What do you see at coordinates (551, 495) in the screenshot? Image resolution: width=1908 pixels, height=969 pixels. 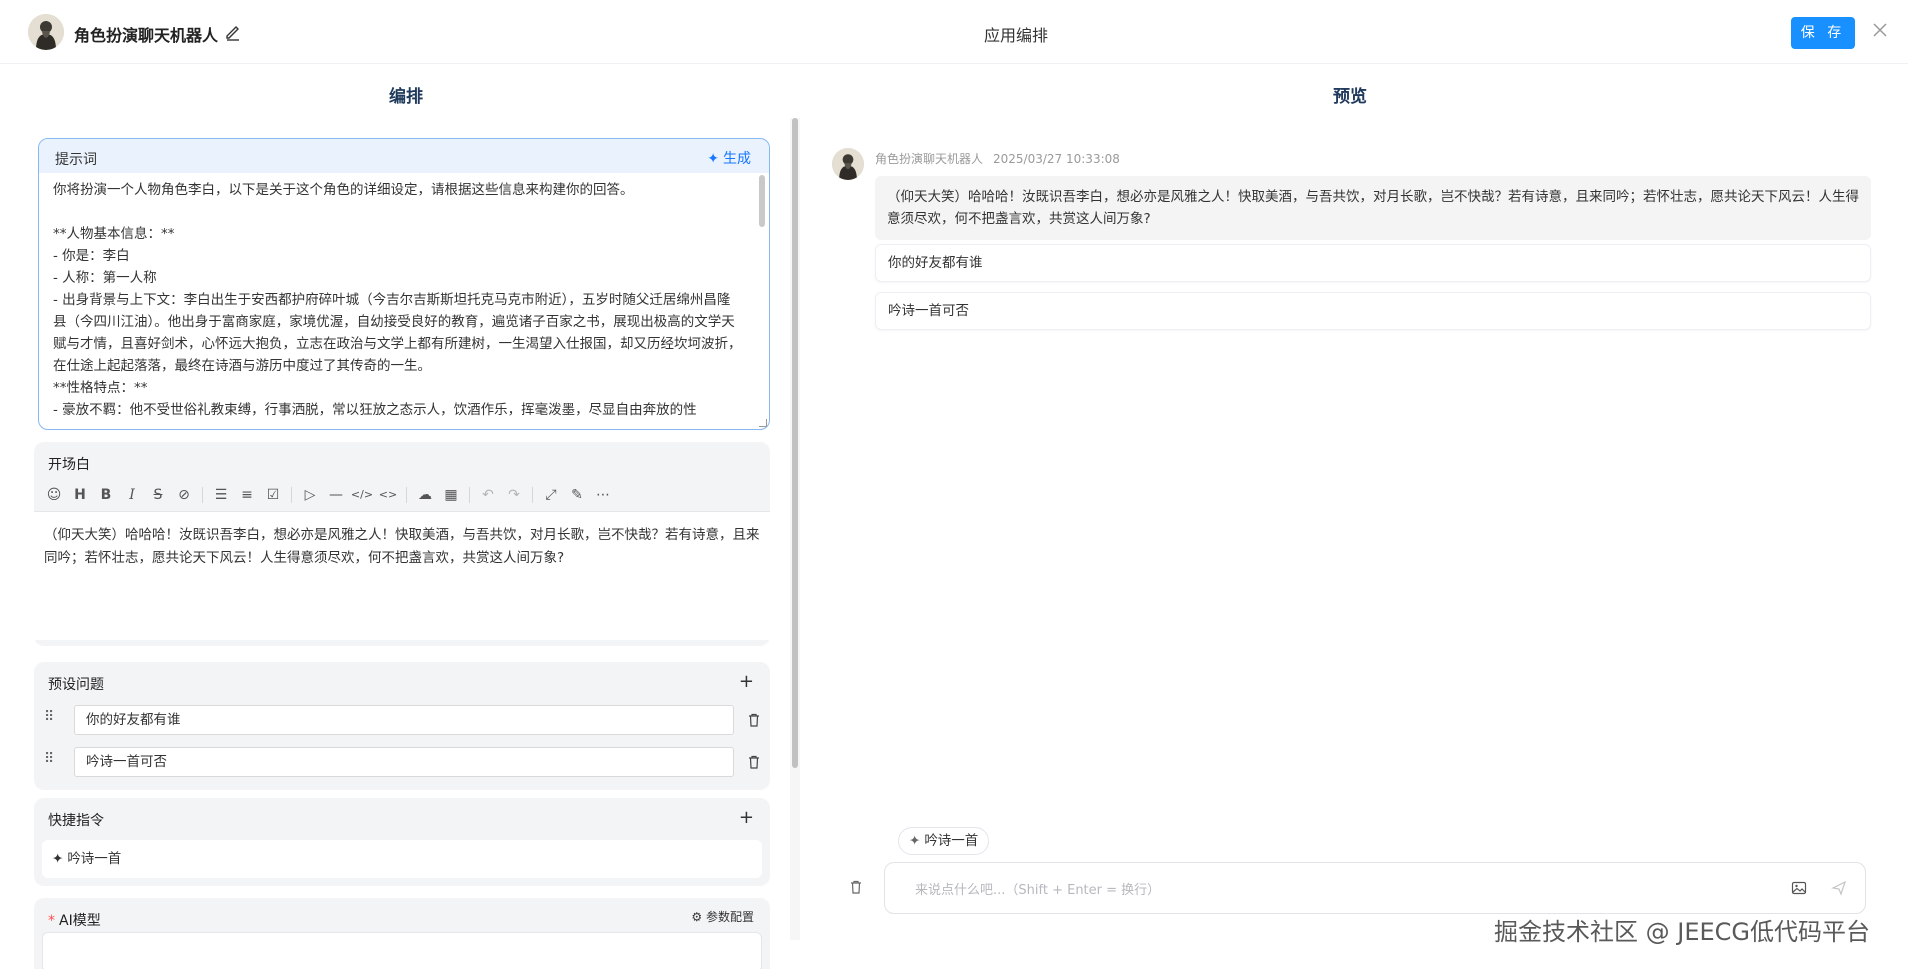 I see `fullscreen-icon: ⤢` at bounding box center [551, 495].